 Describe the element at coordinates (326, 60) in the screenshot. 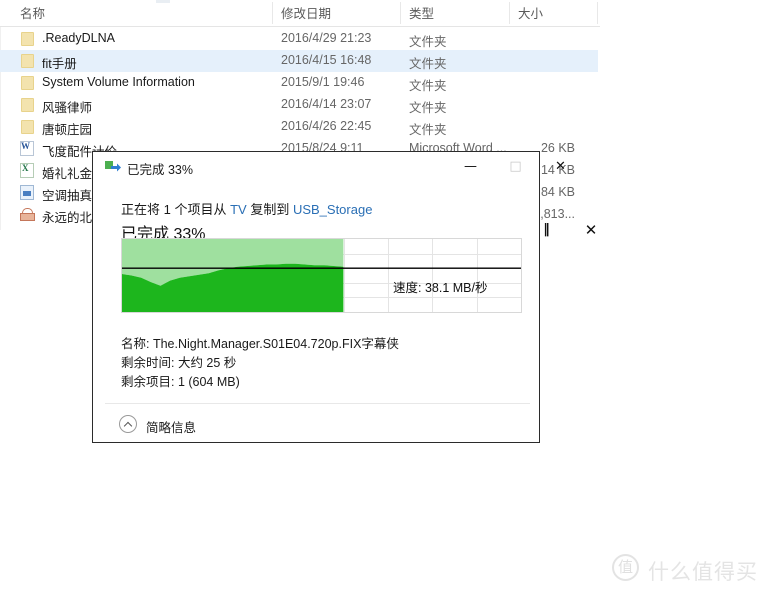

I see `cell-date: 2016/4/15 16:48` at that location.